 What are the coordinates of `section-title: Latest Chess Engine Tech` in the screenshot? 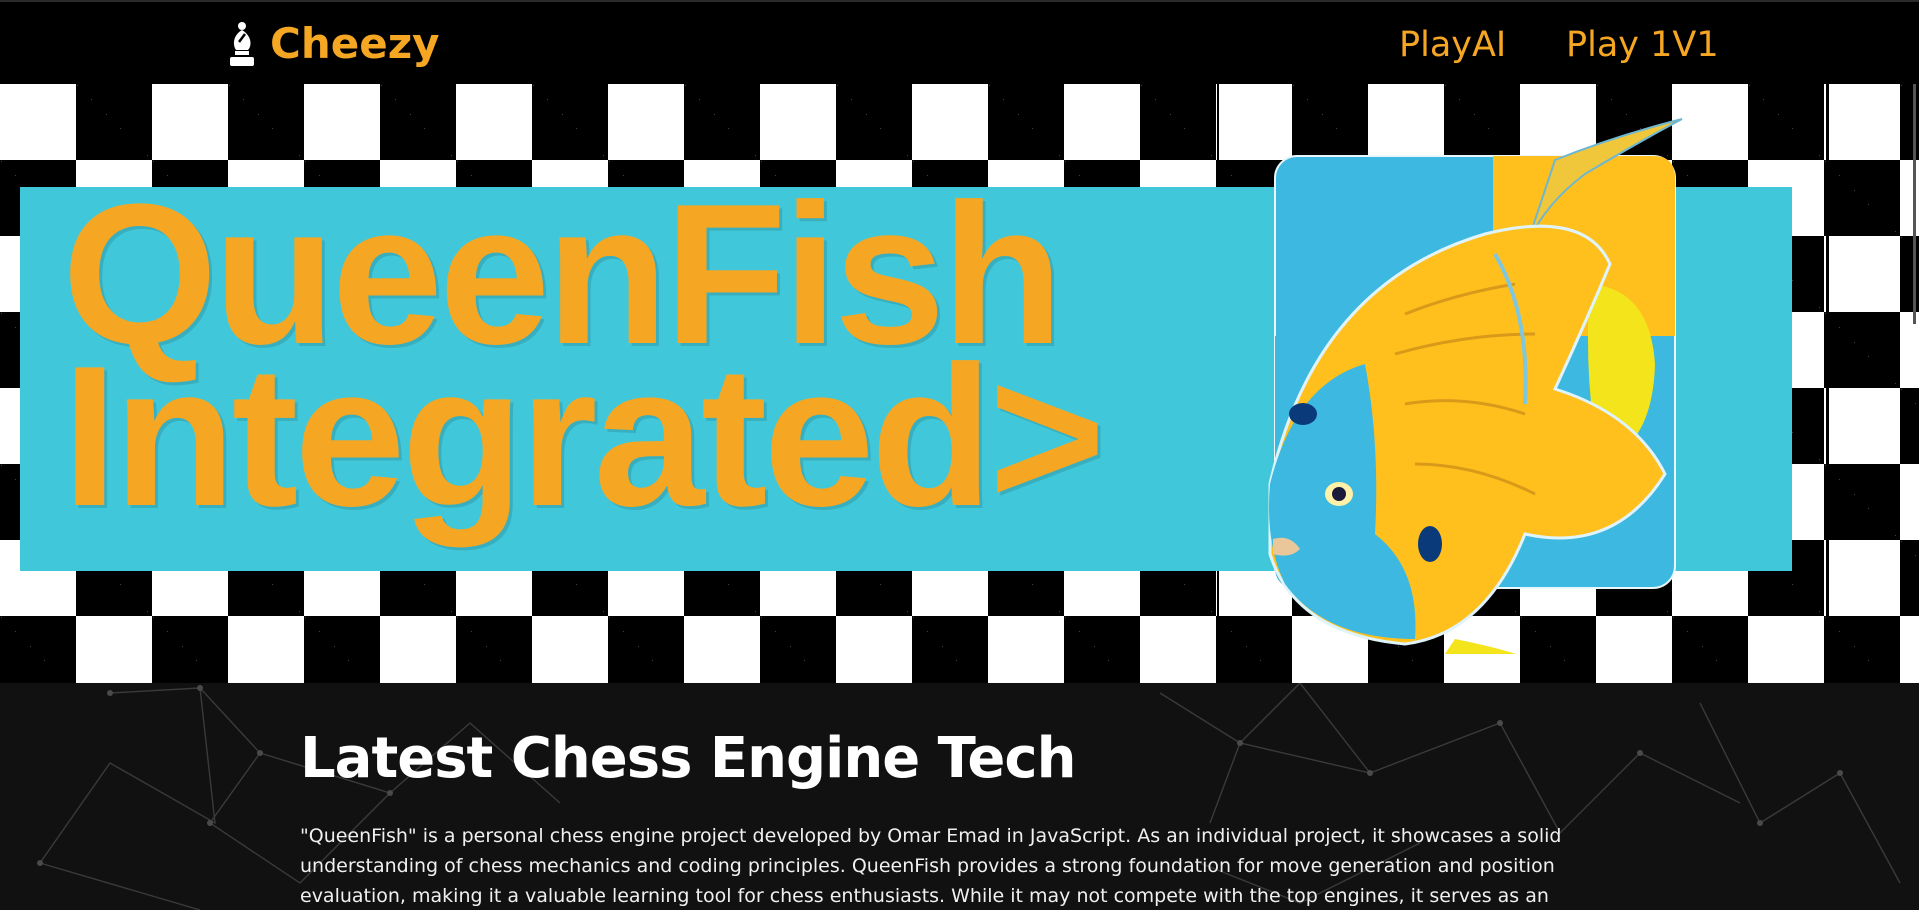 It's located at (688, 758).